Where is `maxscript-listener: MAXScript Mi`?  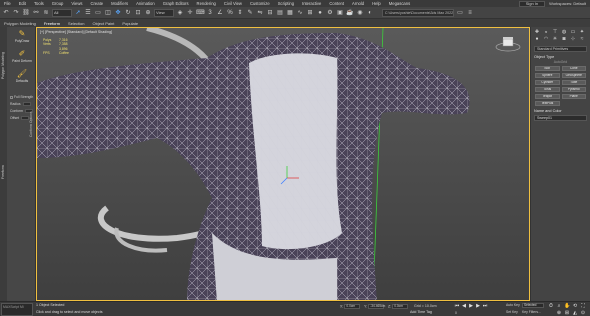
maxscript-listener: MAXScript Mi is located at coordinates (17, 309).